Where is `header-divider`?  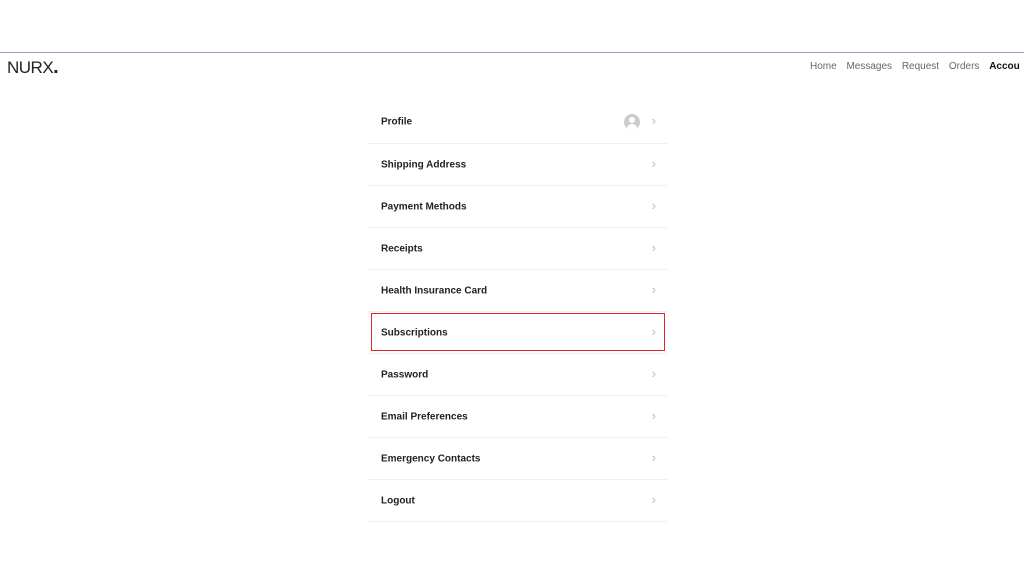
header-divider is located at coordinates (512, 52).